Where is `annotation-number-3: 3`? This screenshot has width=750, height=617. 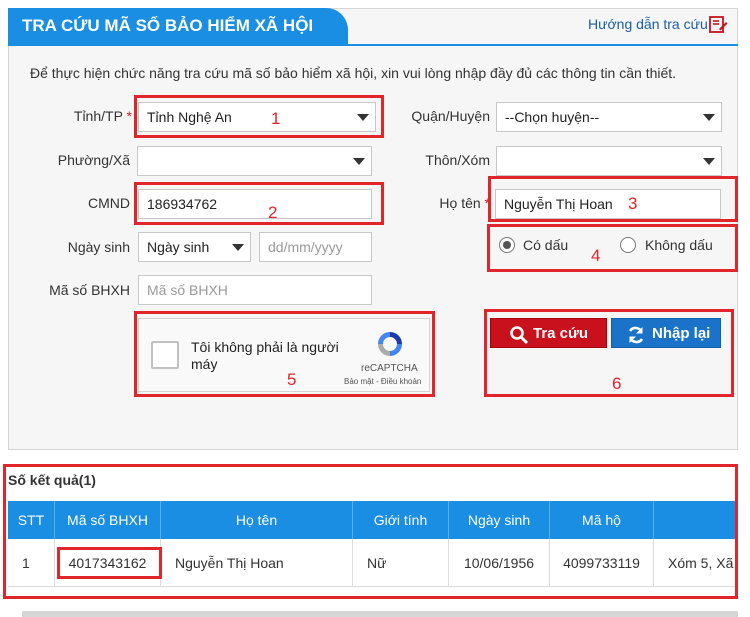 annotation-number-3: 3 is located at coordinates (633, 203).